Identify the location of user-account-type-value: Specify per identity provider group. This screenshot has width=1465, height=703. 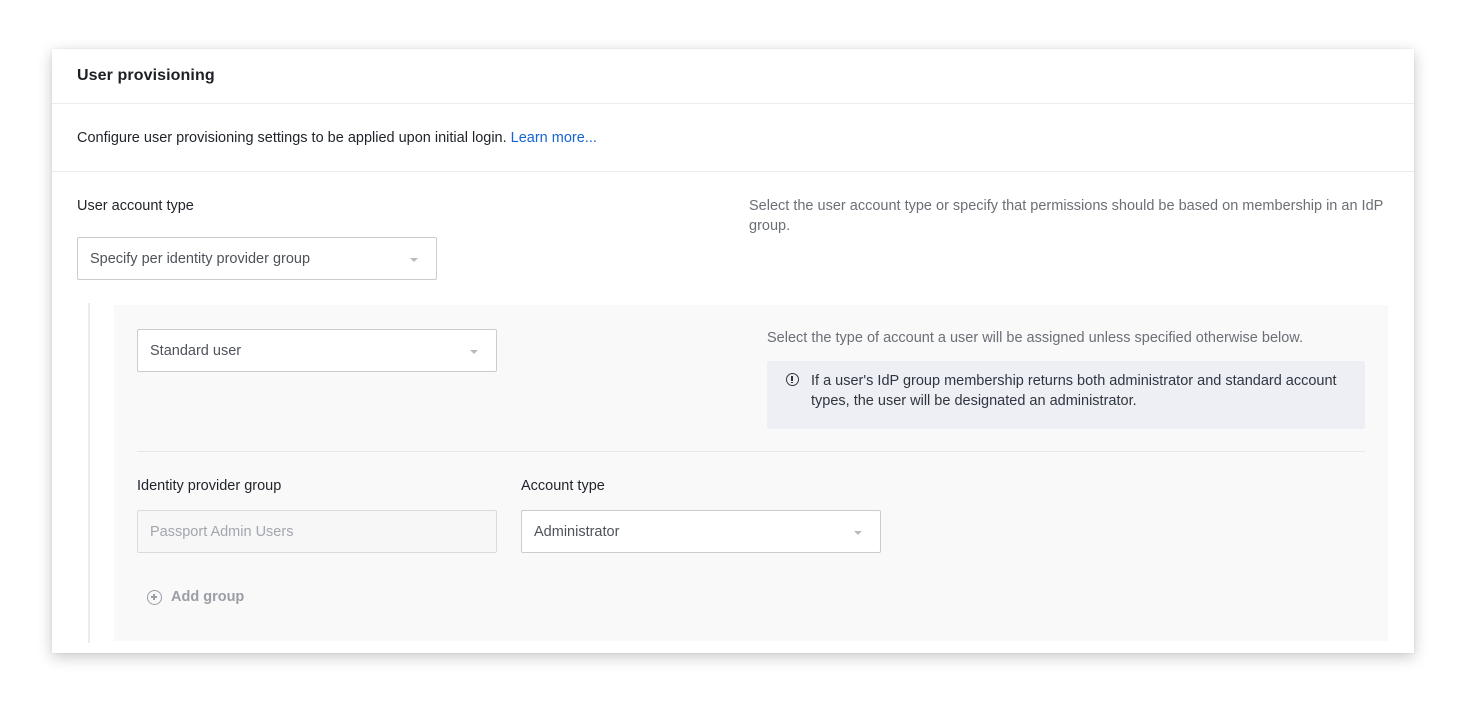
(200, 258).